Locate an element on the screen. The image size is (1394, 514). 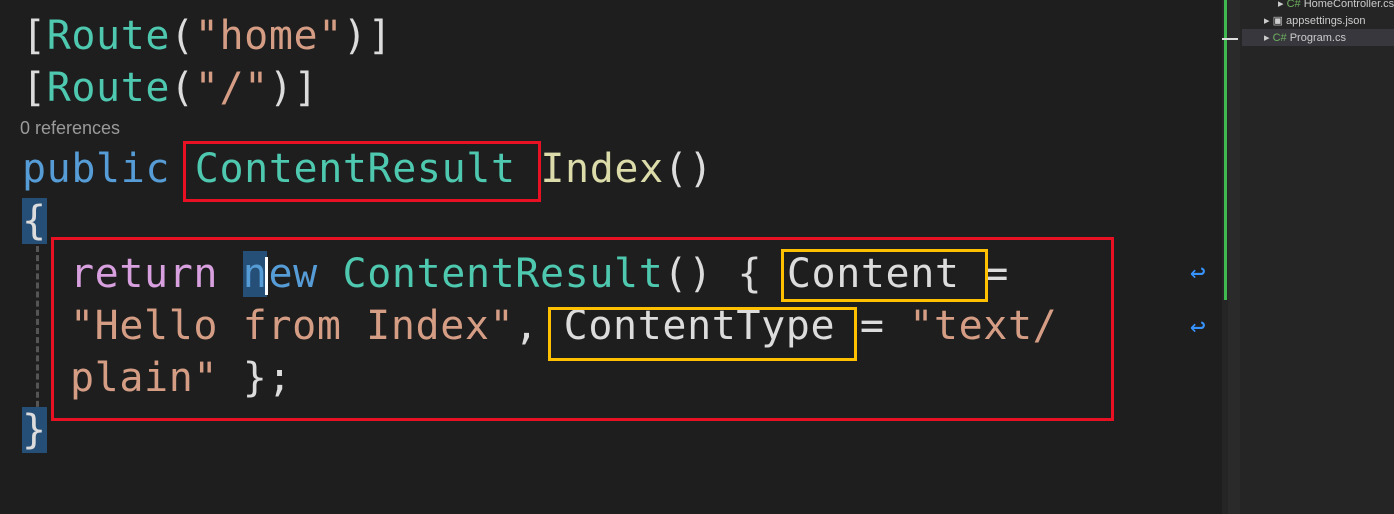
attribute-route-home: [Route("home")] is located at coordinates (207, 36).